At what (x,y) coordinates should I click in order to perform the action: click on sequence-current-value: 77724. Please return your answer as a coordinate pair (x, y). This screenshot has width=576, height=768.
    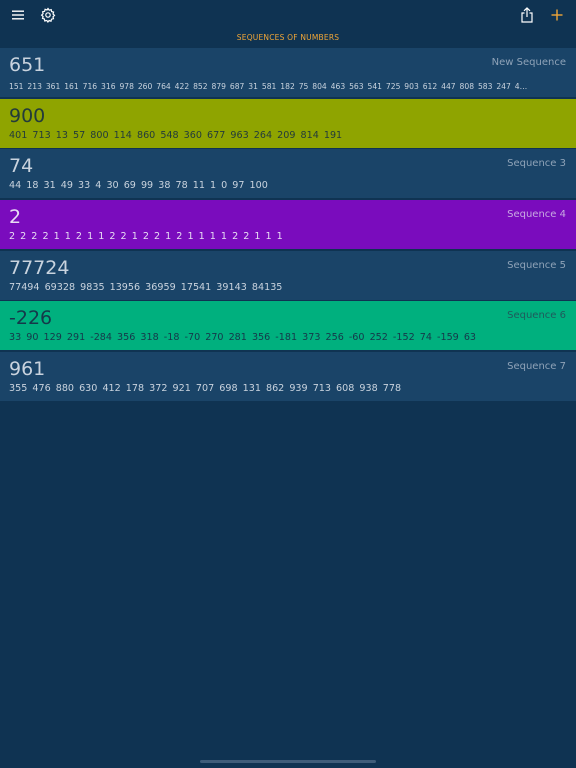
    Looking at the image, I should click on (39, 267).